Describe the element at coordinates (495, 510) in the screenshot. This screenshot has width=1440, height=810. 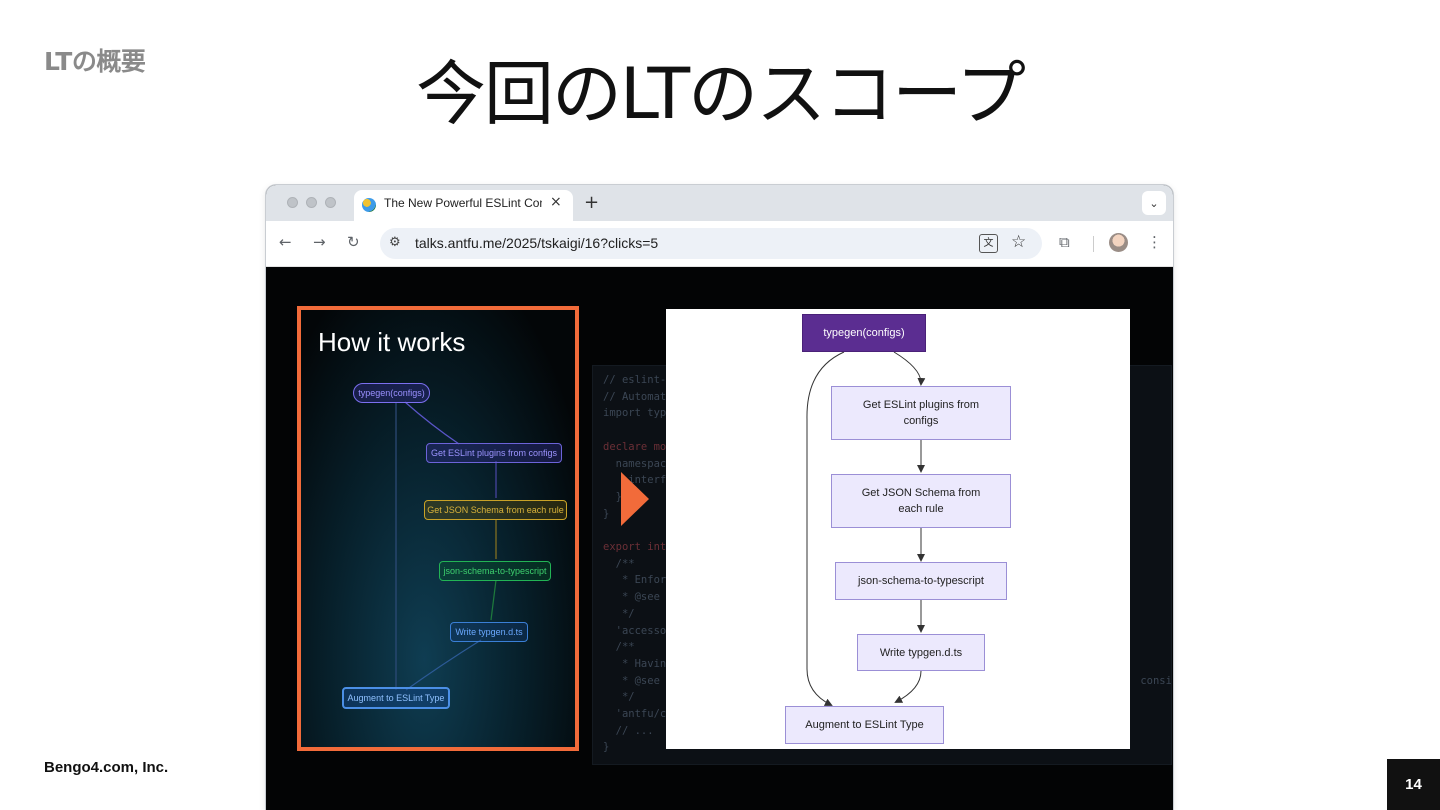
I see `mini-node-json-schema: Get JSON Schema from each rule` at that location.